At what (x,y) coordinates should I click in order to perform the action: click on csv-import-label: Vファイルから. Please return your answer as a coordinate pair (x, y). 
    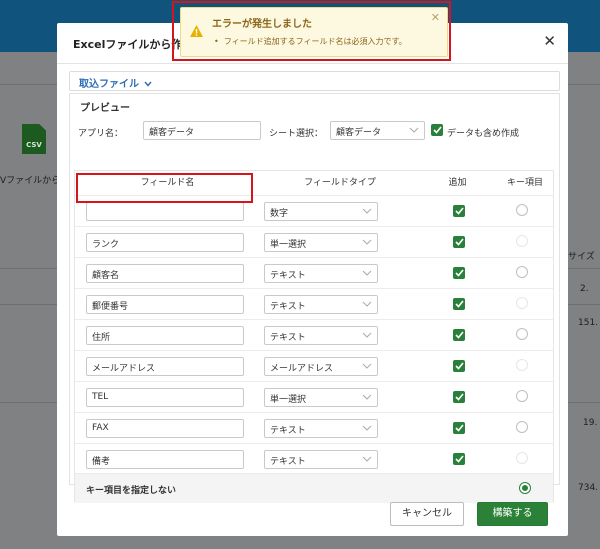
    Looking at the image, I should click on (30, 181).